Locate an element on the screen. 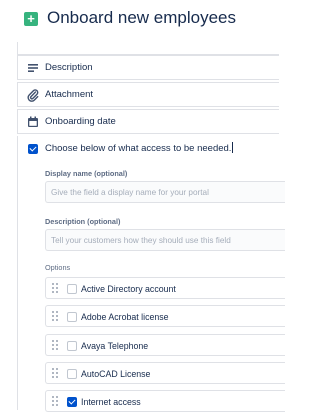  options-label: Options is located at coordinates (58, 267).